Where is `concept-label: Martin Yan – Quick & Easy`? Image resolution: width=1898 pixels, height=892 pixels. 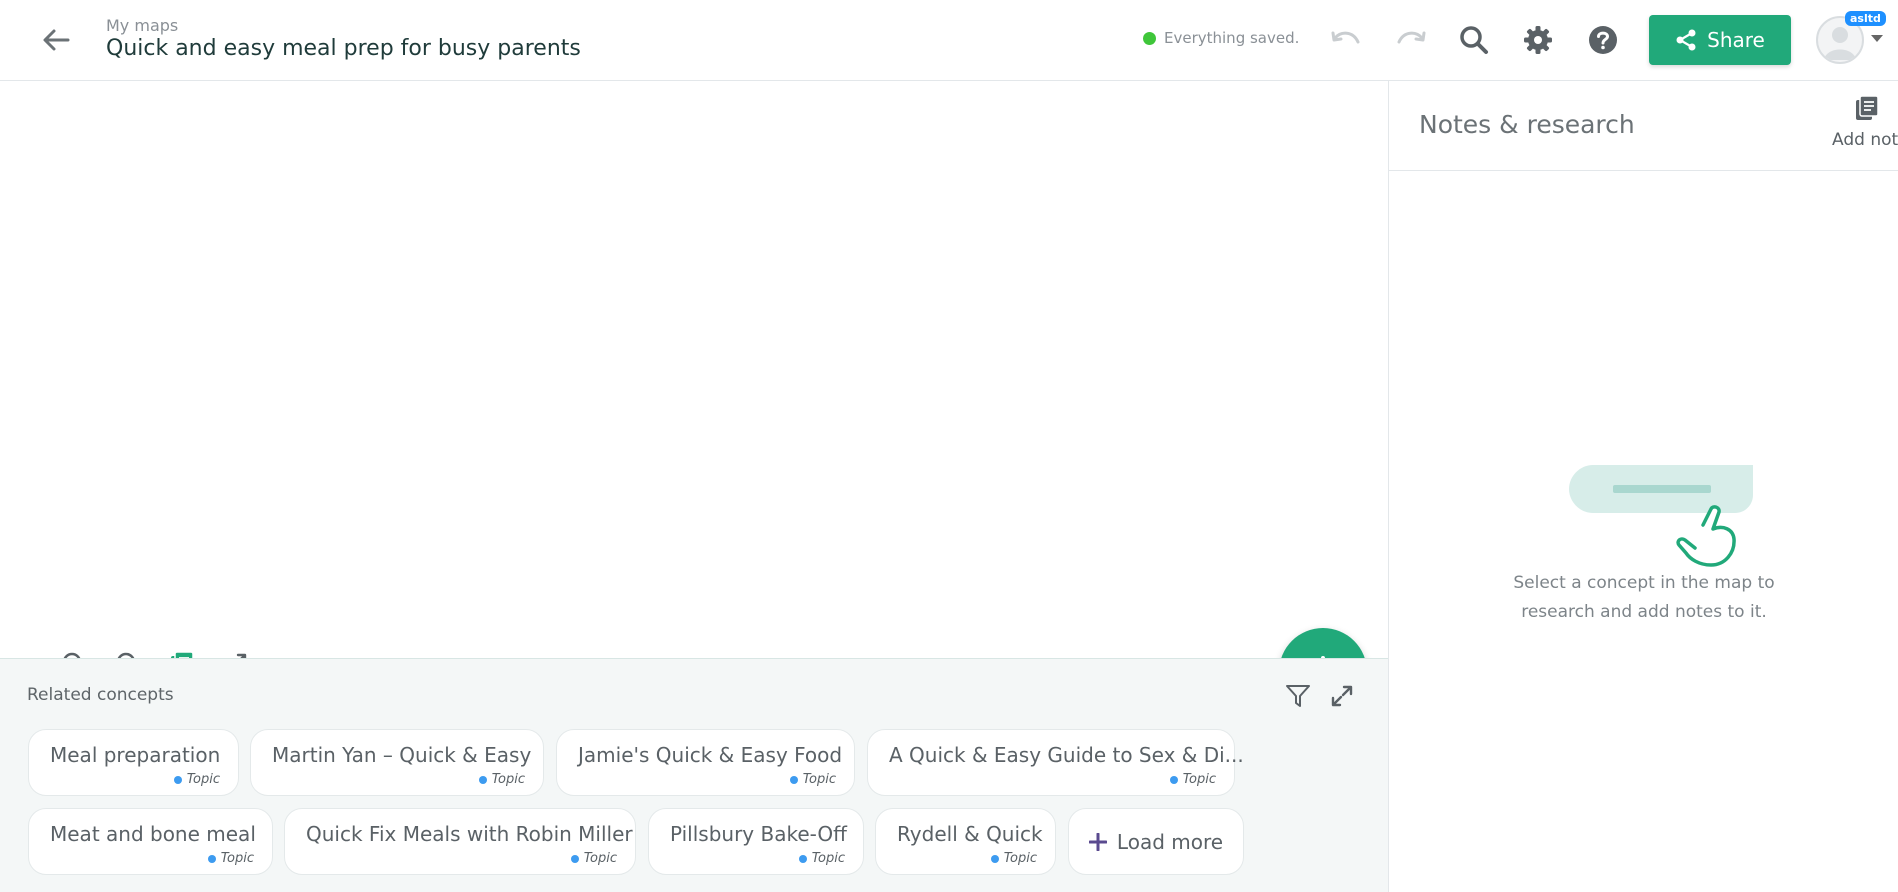 concept-label: Martin Yan – Quick & Easy is located at coordinates (402, 755).